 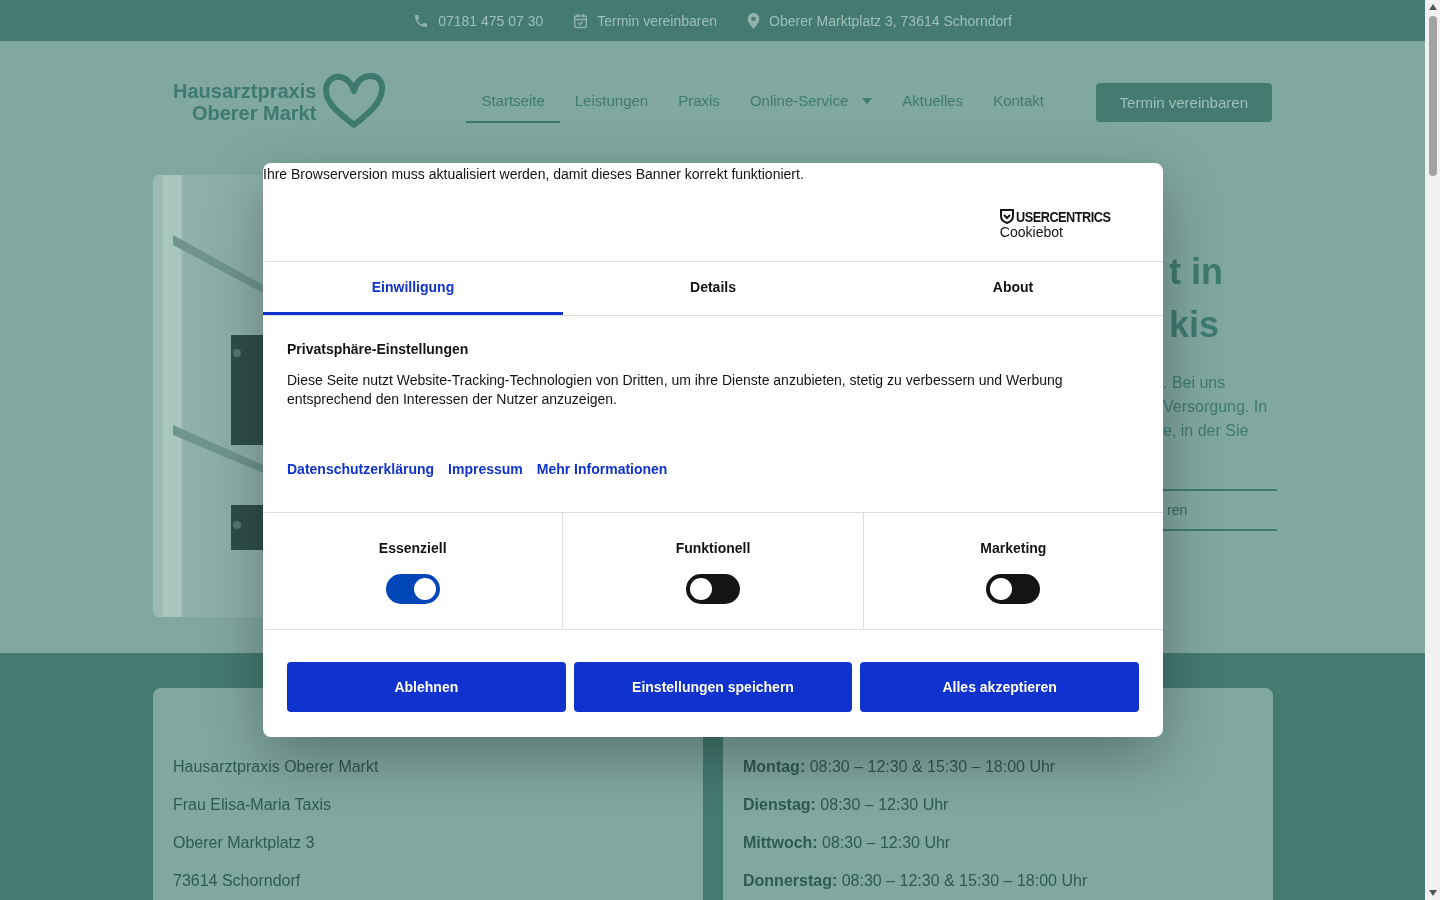 I want to click on brand-product: Cookiebot, so click(x=1031, y=232).